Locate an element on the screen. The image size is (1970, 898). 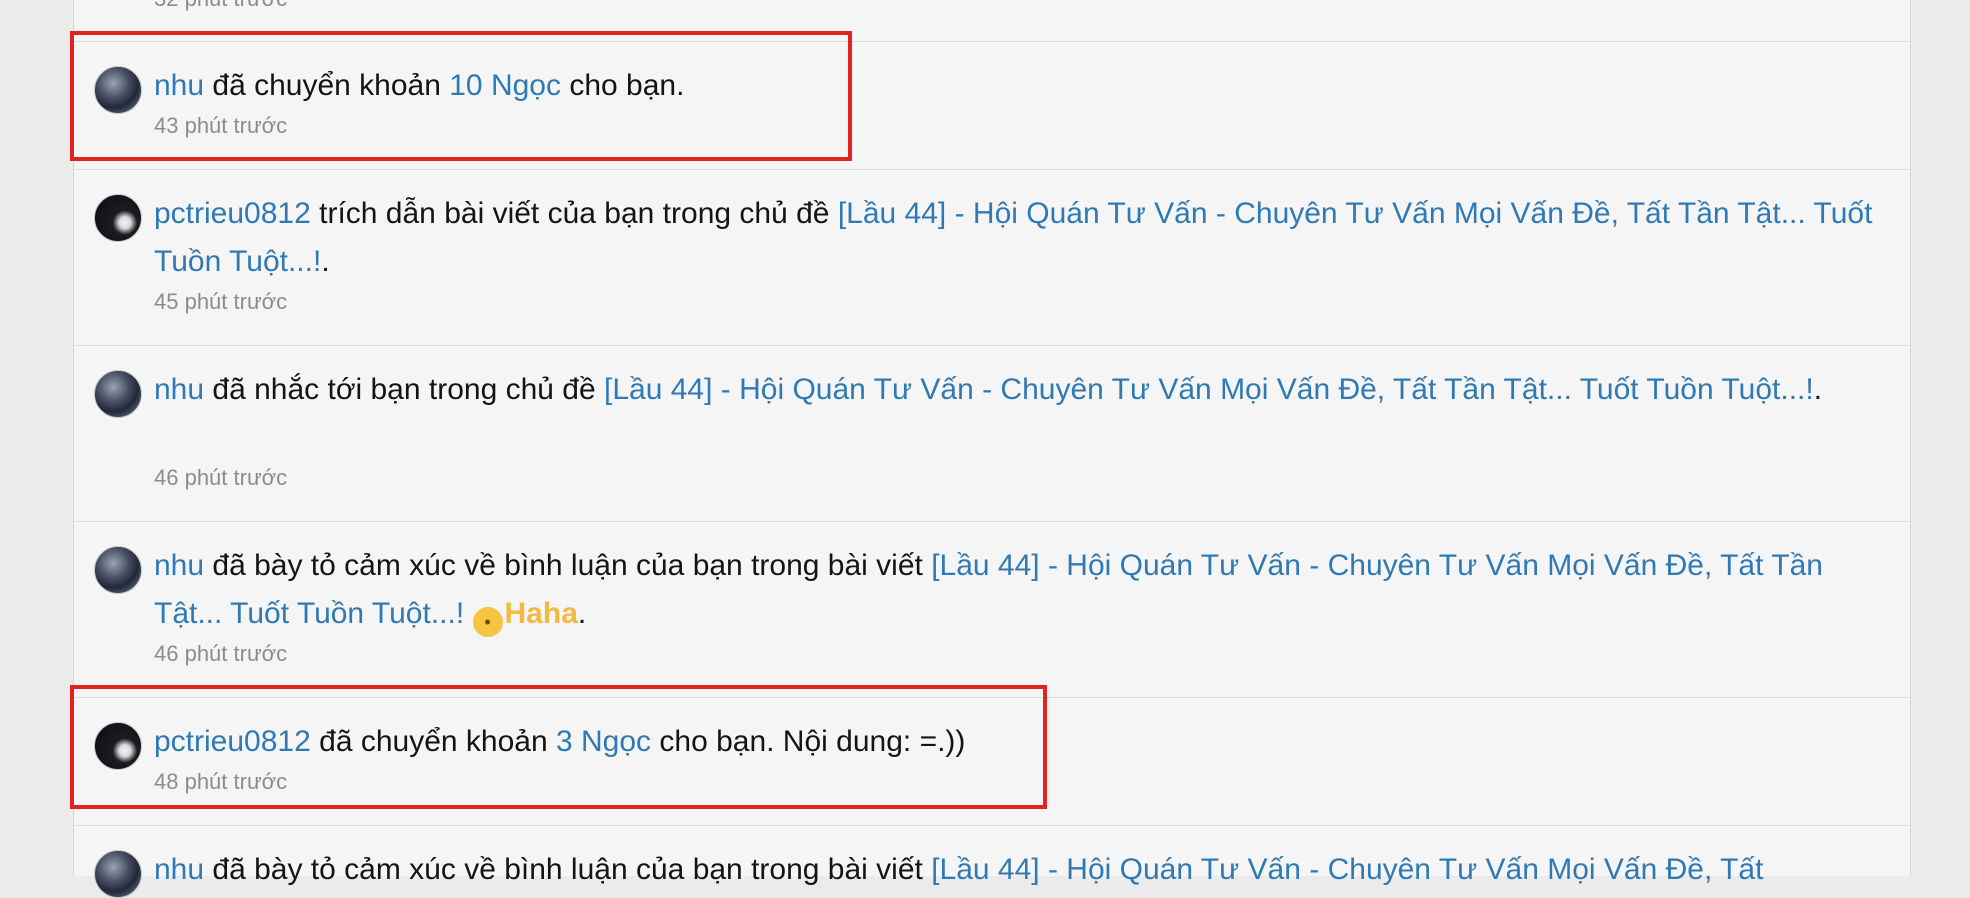
timestamp: 45 phút trước is located at coordinates (221, 301).